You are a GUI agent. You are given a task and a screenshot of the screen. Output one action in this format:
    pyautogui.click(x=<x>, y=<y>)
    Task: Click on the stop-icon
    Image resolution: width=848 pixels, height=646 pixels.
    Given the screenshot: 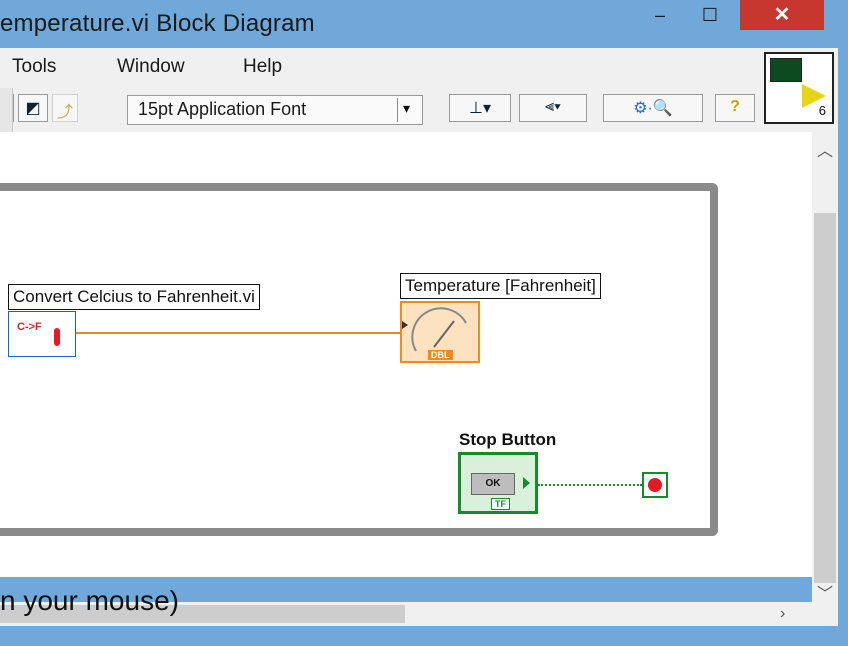 What is the action you would take?
    pyautogui.click(x=655, y=485)
    